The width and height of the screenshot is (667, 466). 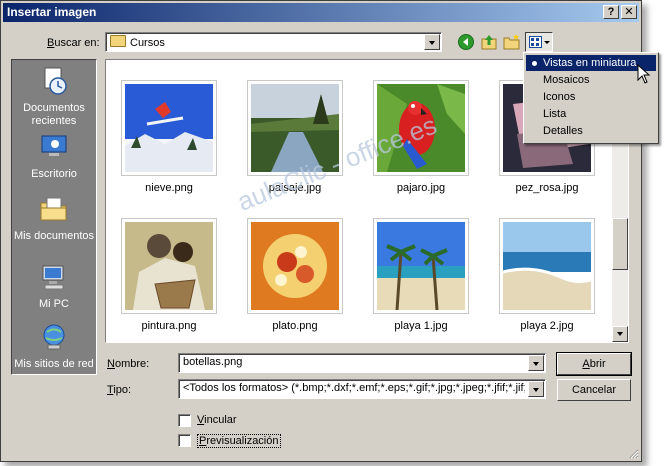 What do you see at coordinates (547, 188) in the screenshot?
I see `file-name: pez_rosa.jpg` at bounding box center [547, 188].